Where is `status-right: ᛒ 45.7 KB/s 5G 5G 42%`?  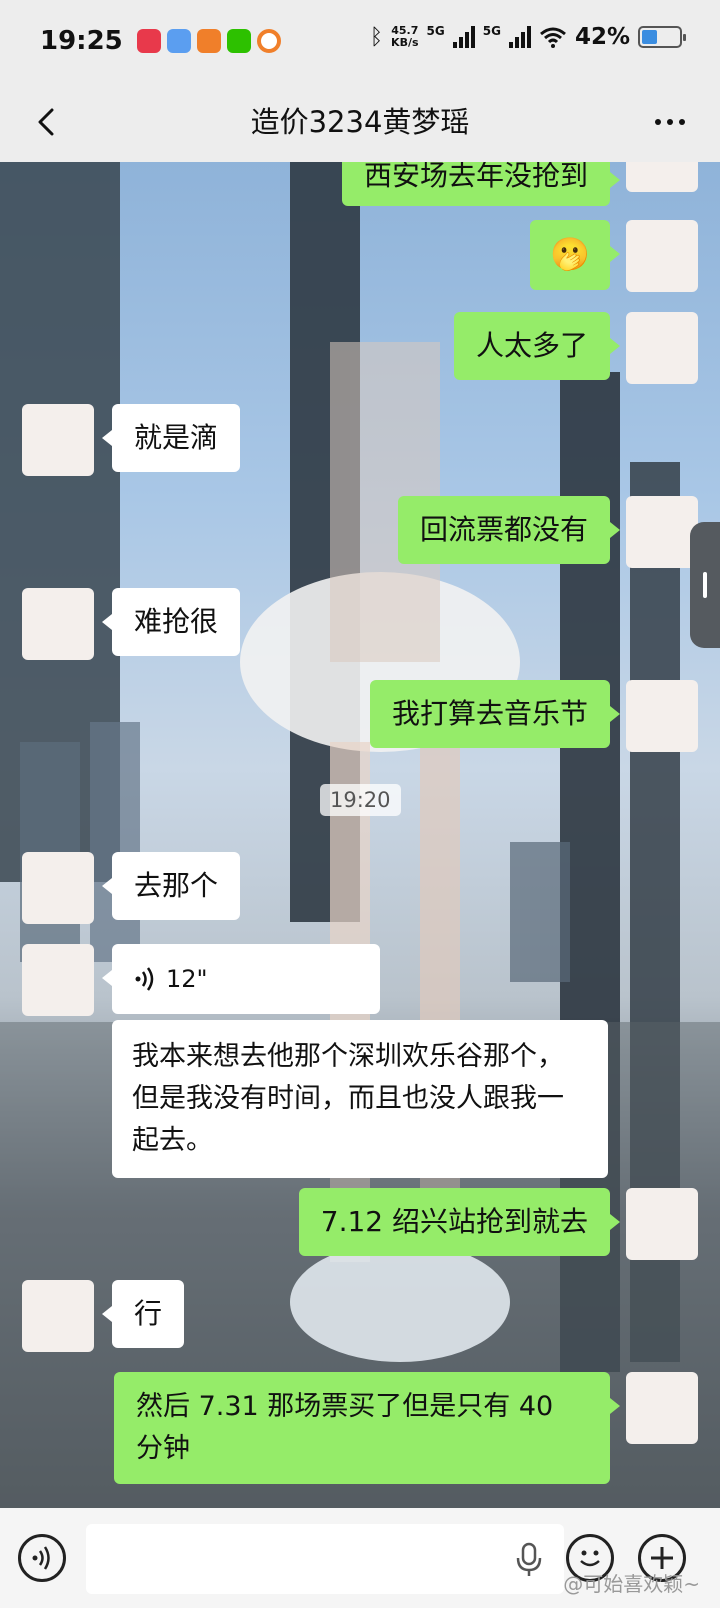 status-right: ᛒ 45.7 KB/s 5G 5G 42% is located at coordinates (527, 37).